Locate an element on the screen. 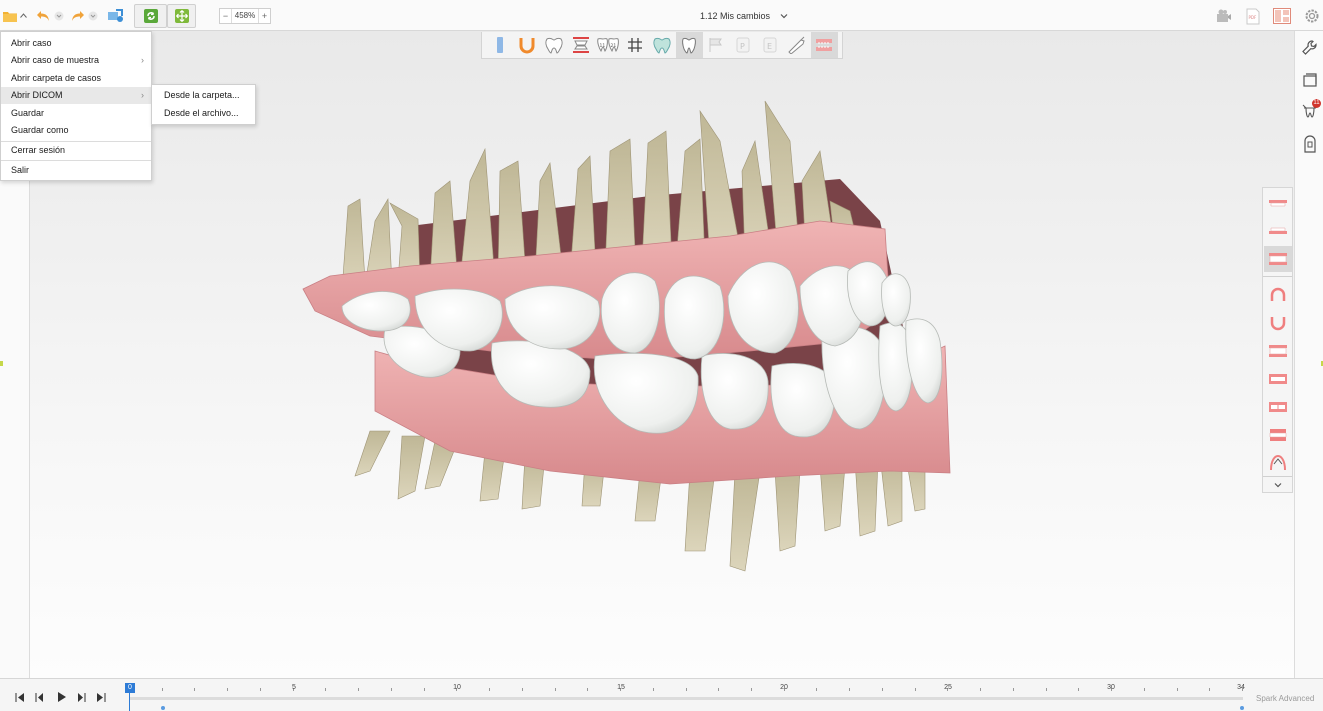 This screenshot has height=711, width=1323. layout-icon is located at coordinates (1282, 16).